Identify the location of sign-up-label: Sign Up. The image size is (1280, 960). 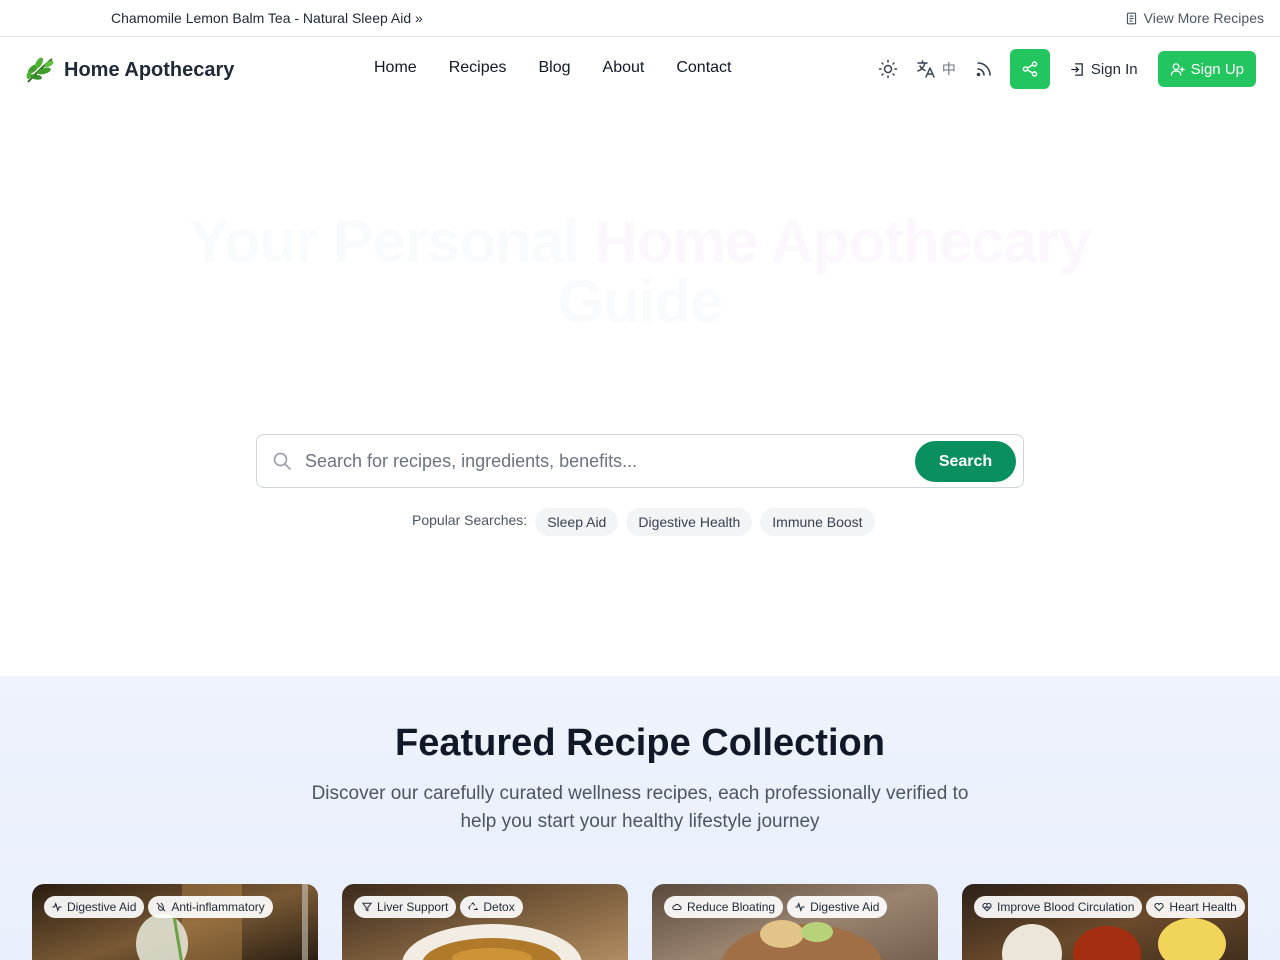
(1217, 69).